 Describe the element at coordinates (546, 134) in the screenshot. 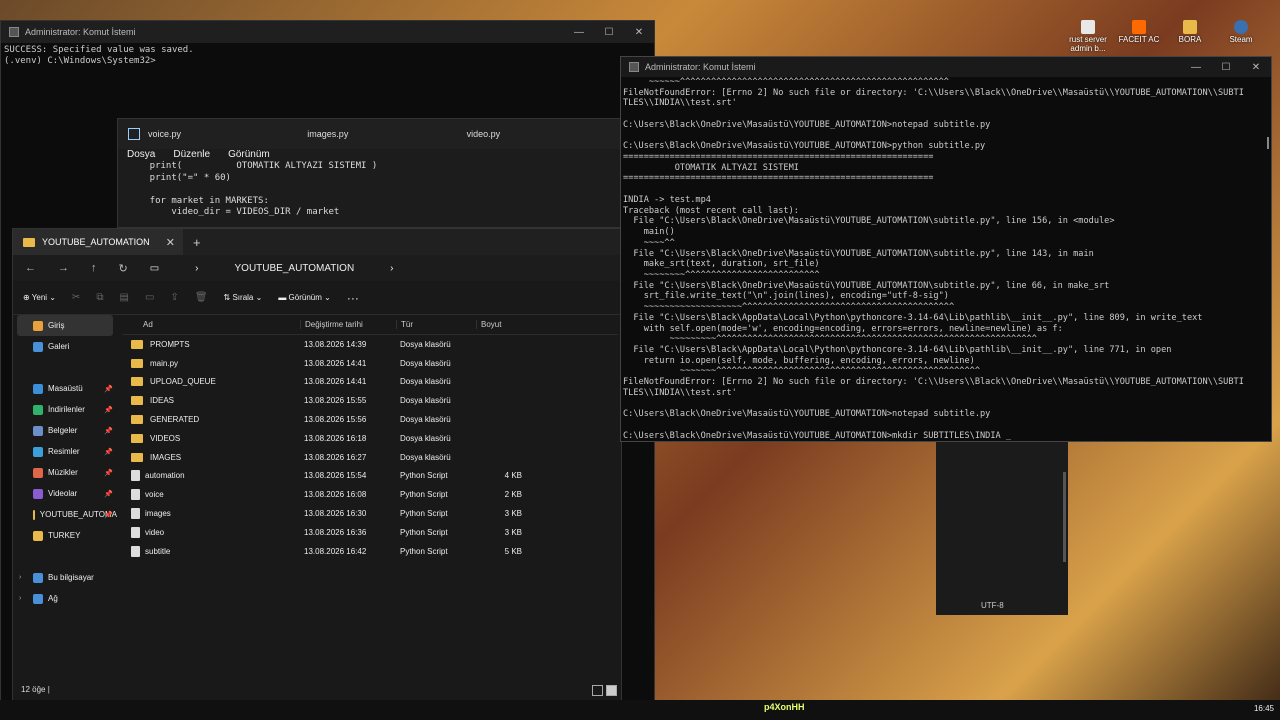

I see `tab-video: video.py` at that location.